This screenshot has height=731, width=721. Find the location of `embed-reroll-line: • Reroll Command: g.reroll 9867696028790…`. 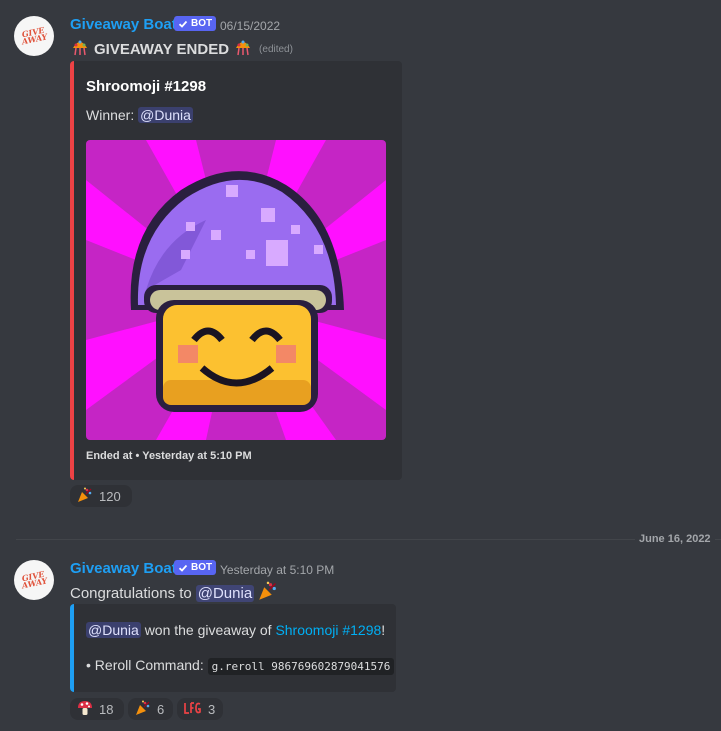

embed-reroll-line: • Reroll Command: g.reroll 9867696028790… is located at coordinates (240, 666).